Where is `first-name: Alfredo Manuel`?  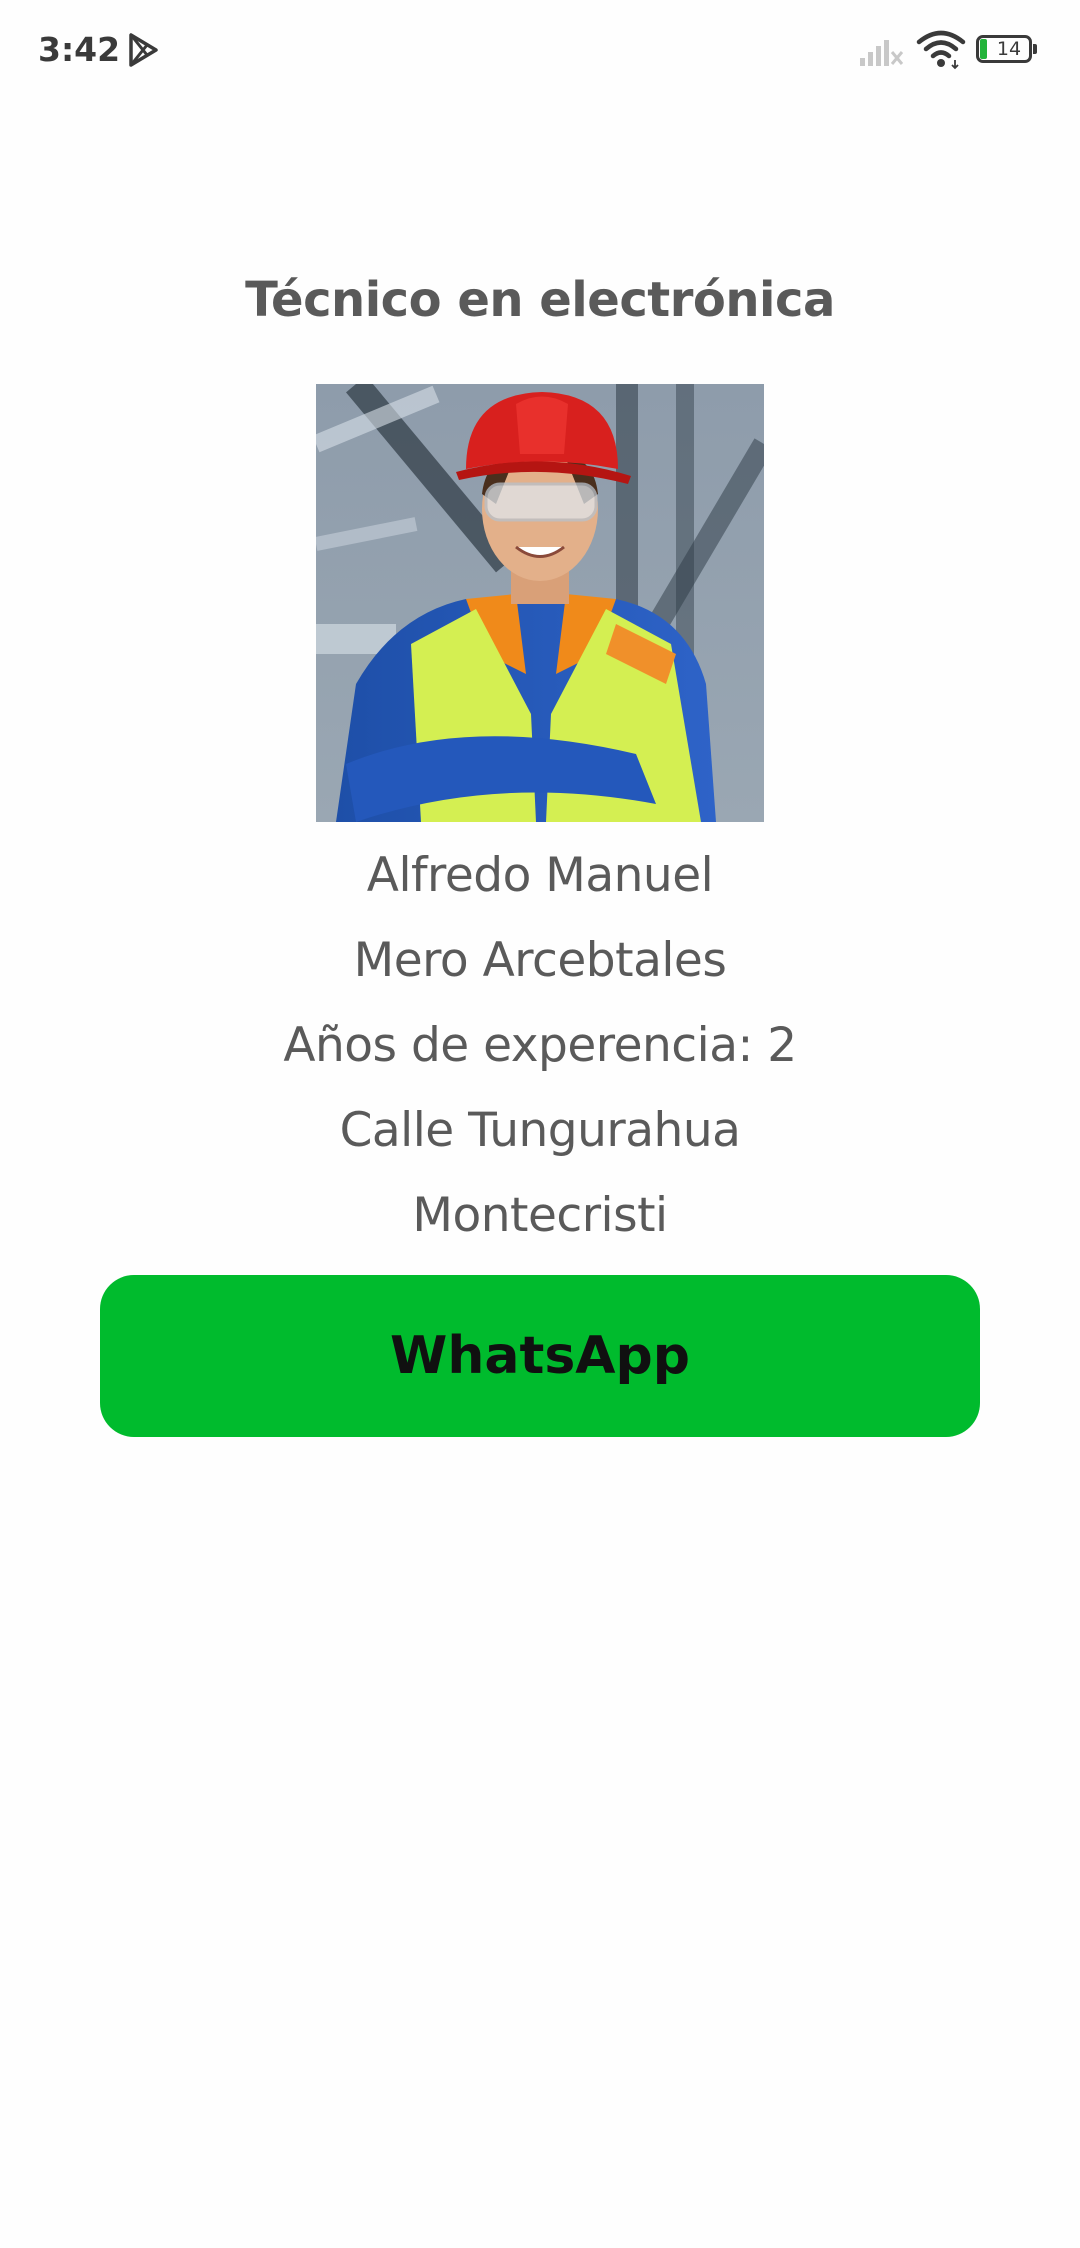
first-name: Alfredo Manuel is located at coordinates (540, 875).